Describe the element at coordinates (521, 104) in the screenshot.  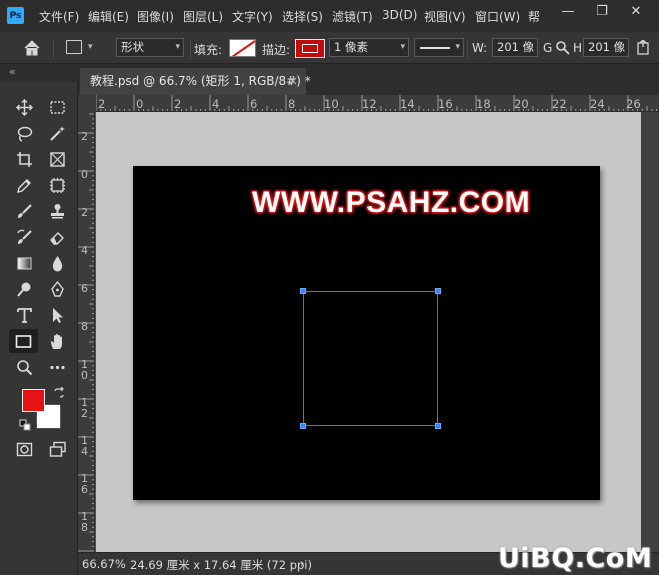
I see `ruler-label: 20` at that location.